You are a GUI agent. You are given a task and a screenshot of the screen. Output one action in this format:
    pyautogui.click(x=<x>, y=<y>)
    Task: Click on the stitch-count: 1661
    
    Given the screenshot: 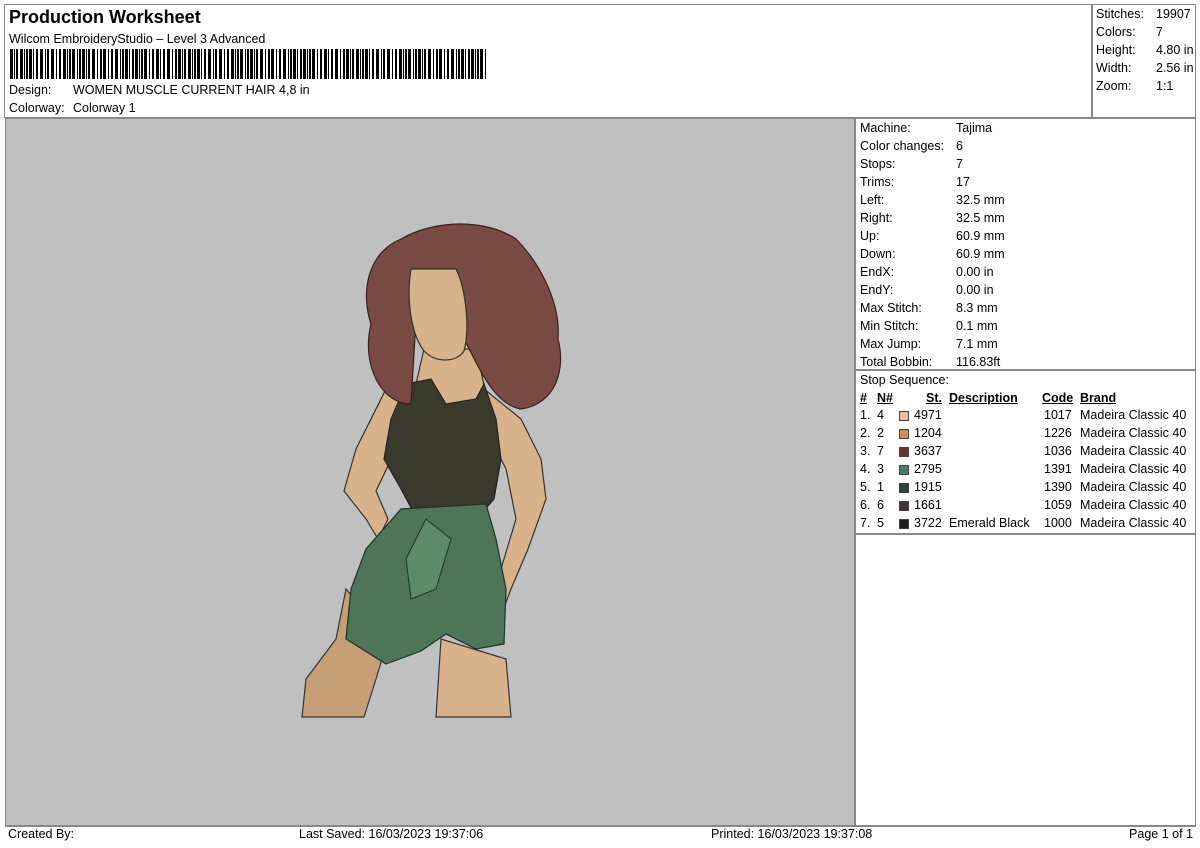 What is the action you would take?
    pyautogui.click(x=928, y=505)
    